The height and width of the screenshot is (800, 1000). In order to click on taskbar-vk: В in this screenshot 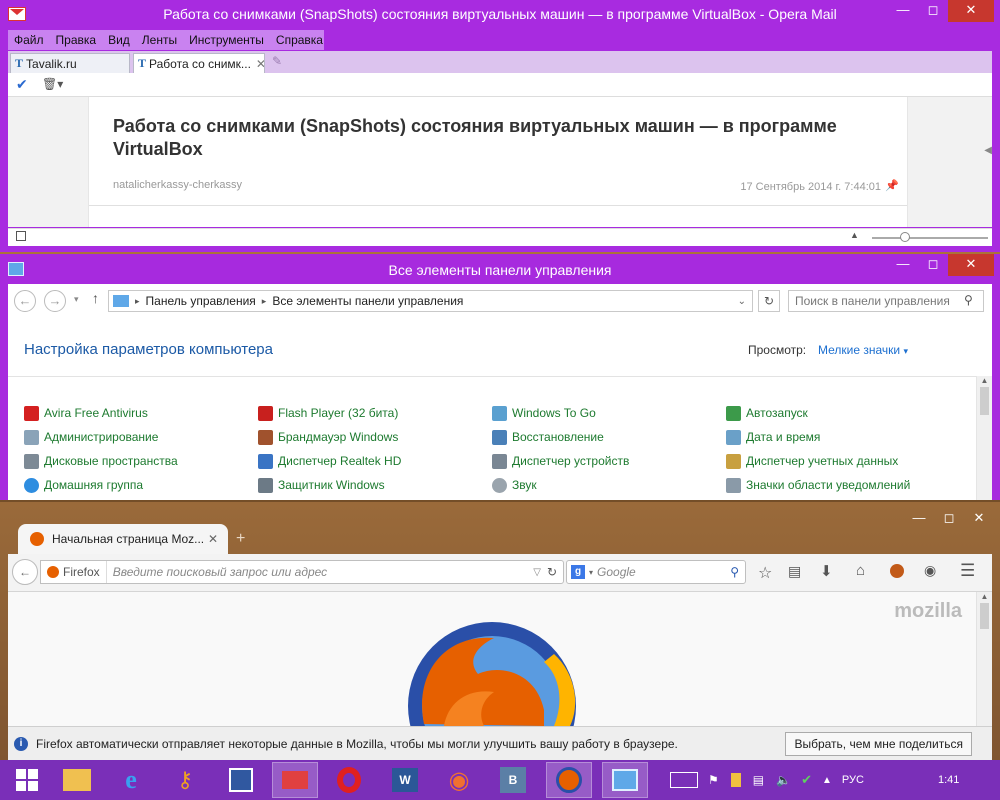, I will do `click(513, 780)`.